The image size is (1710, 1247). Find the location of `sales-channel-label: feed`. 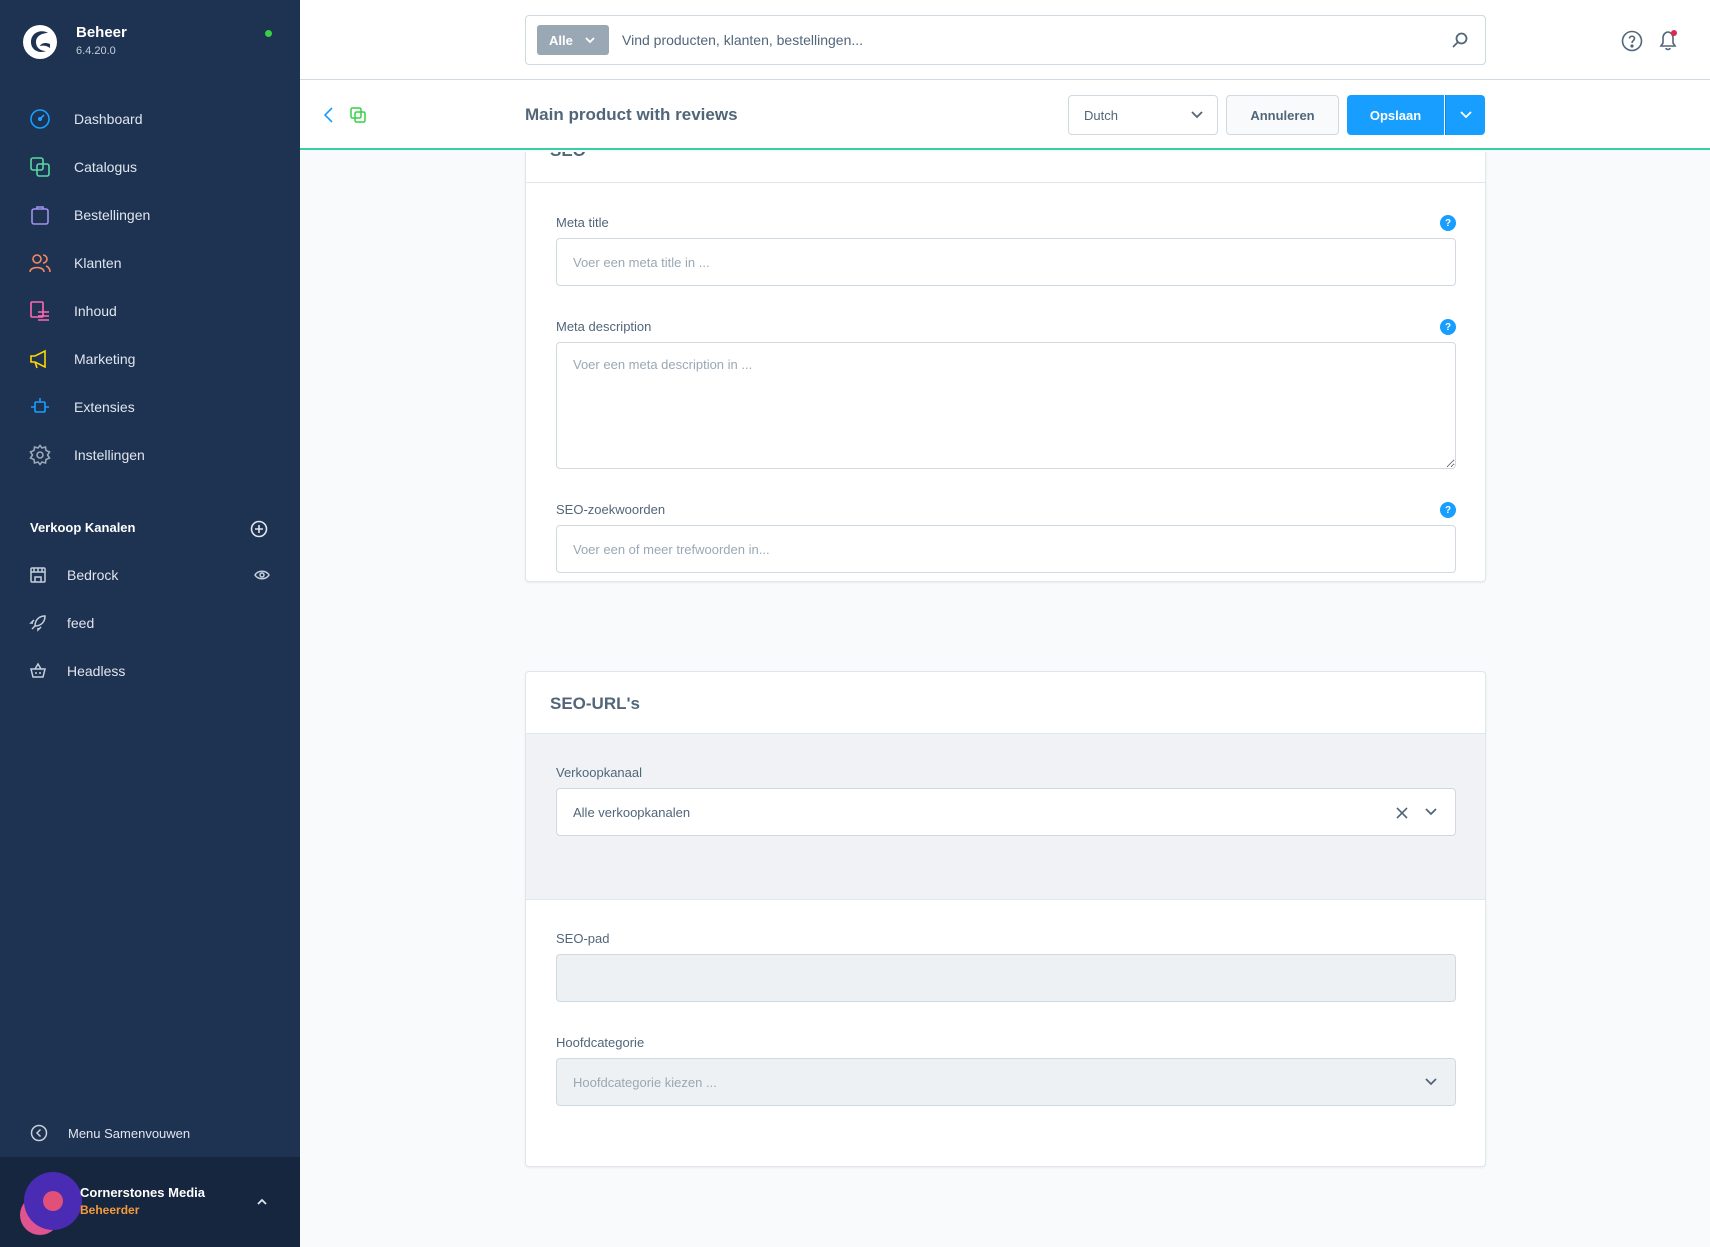

sales-channel-label: feed is located at coordinates (81, 623).